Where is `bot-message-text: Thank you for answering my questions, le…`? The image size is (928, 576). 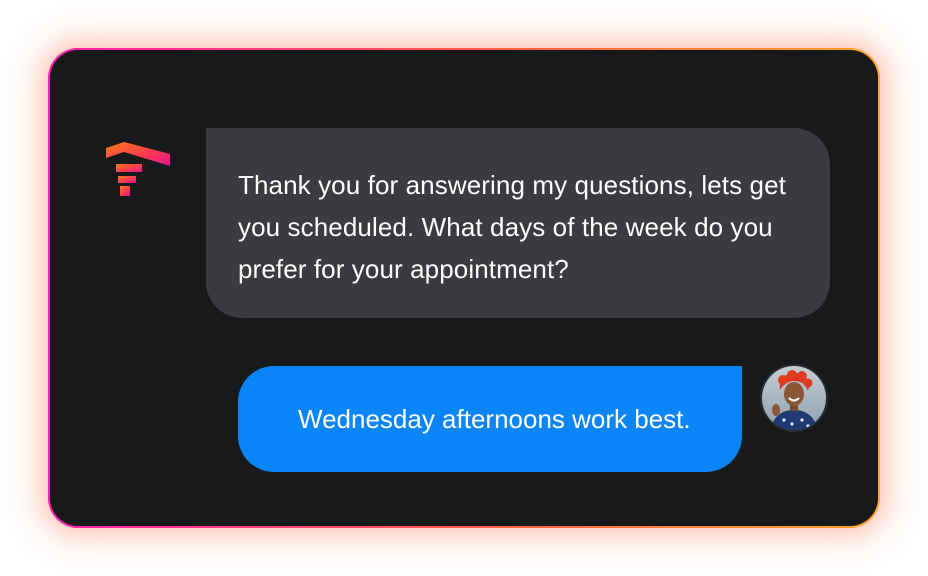 bot-message-text: Thank you for answering my questions, le… is located at coordinates (512, 227).